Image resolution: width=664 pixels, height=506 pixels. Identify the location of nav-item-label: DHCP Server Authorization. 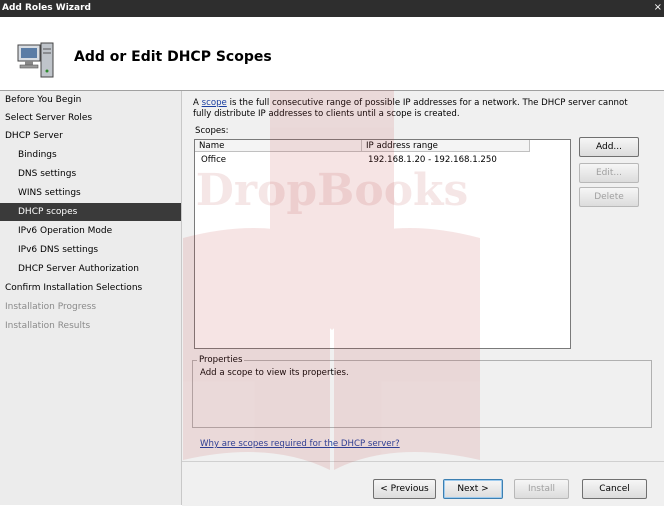
(78, 269).